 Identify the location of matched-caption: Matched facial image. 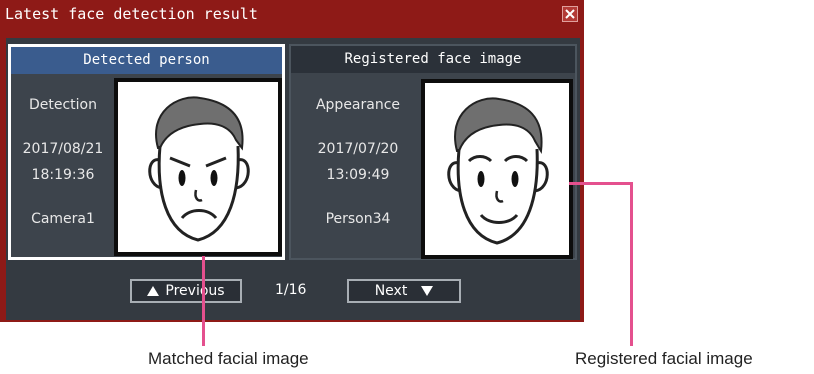
(228, 358).